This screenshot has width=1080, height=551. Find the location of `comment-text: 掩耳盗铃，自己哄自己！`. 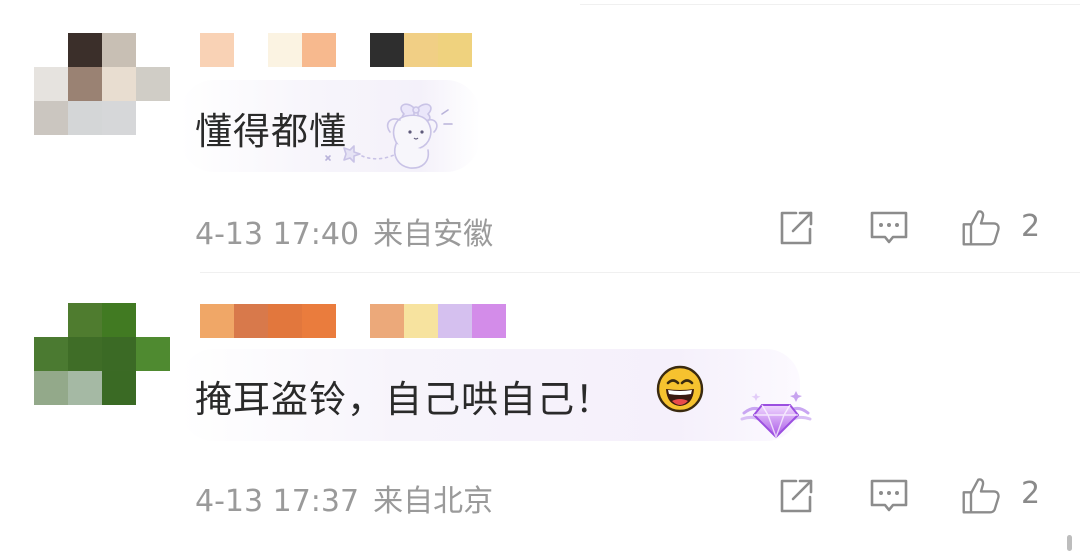

comment-text: 掩耳盗铃，自己哄自己！ is located at coordinates (404, 399).